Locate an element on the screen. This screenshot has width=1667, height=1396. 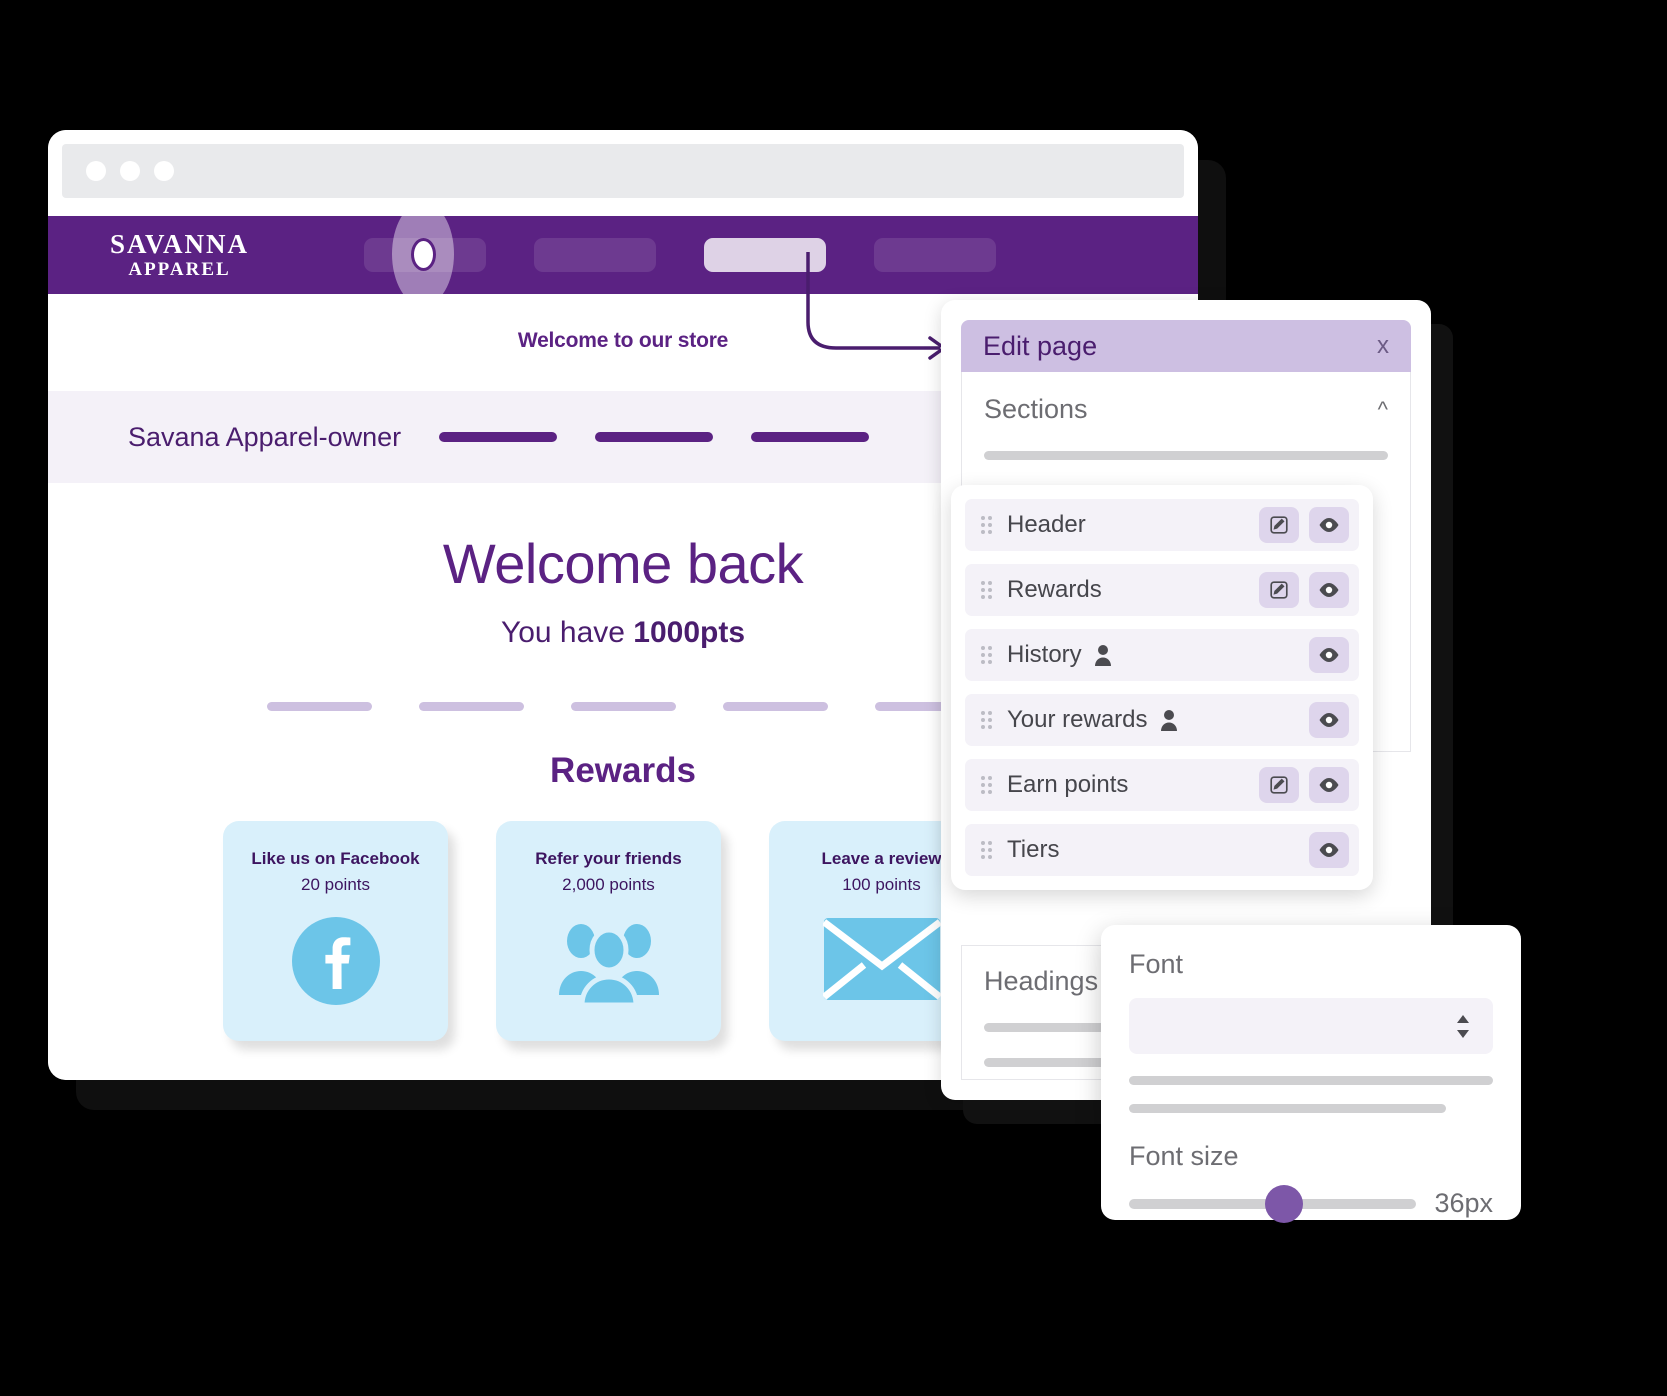
slider-thumb is located at coordinates (1284, 1203).